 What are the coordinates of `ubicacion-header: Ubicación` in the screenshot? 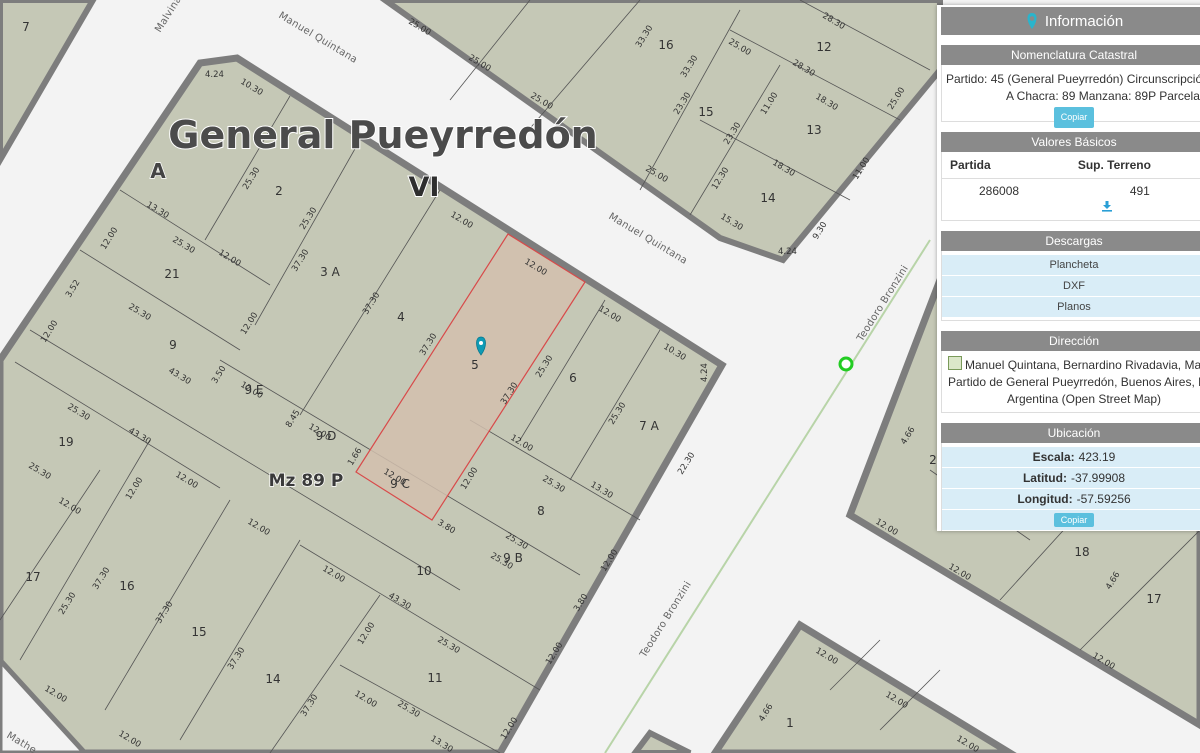 It's located at (1070, 433).